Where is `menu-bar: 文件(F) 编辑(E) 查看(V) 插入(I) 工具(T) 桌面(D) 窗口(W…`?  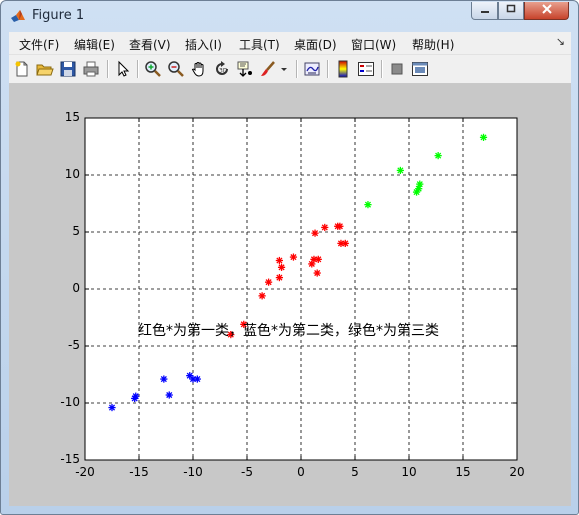 menu-bar: 文件(F) 编辑(E) 查看(V) 插入(I) 工具(T) 桌面(D) 窗口(W… is located at coordinates (290, 43).